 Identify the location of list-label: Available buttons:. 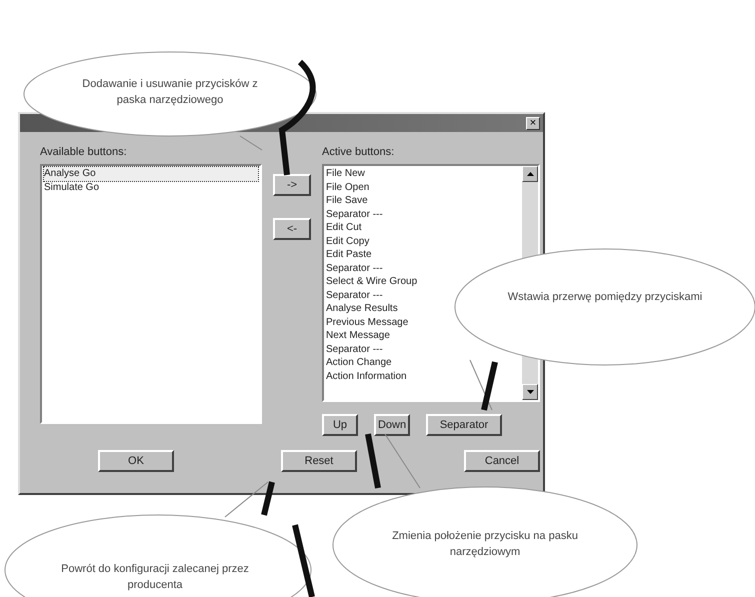
(84, 153).